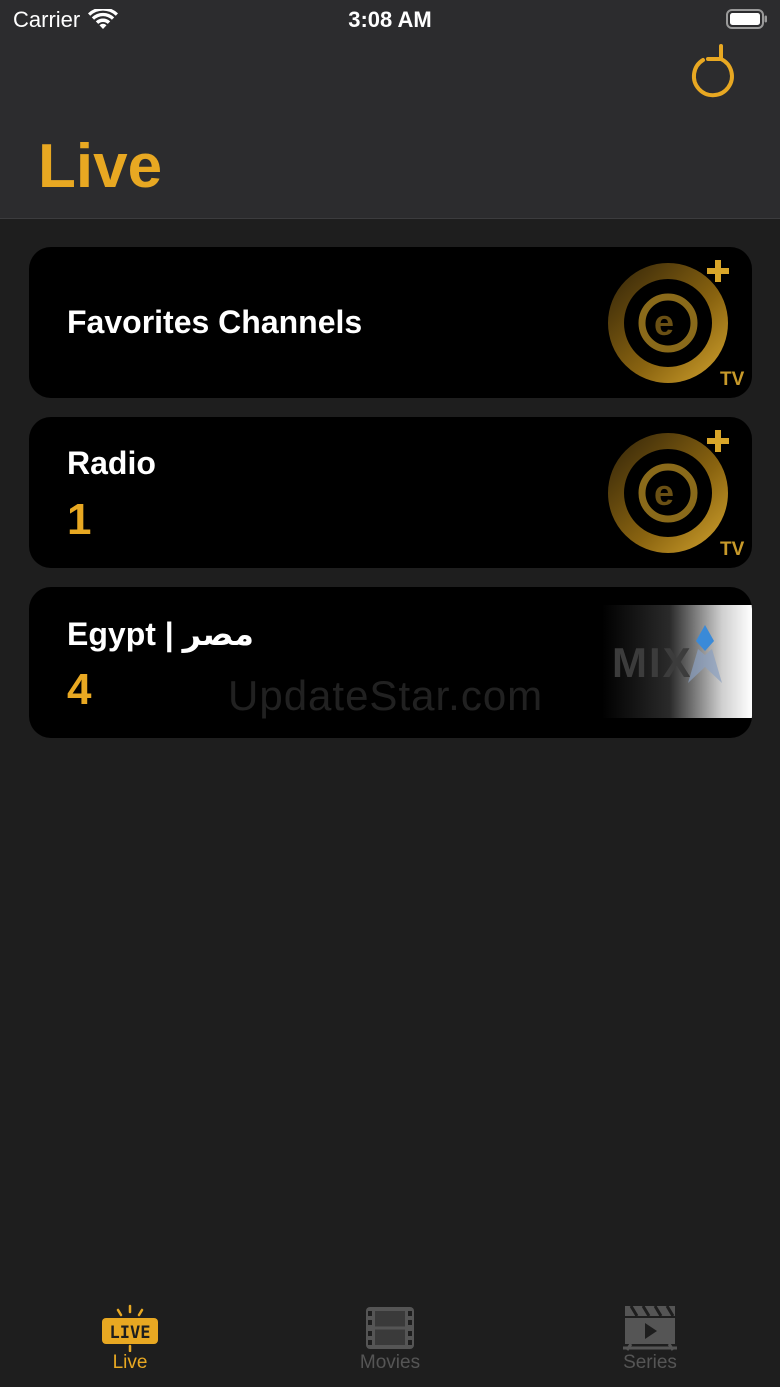 This screenshot has height=1387, width=780. I want to click on page-title: Live, so click(100, 166).